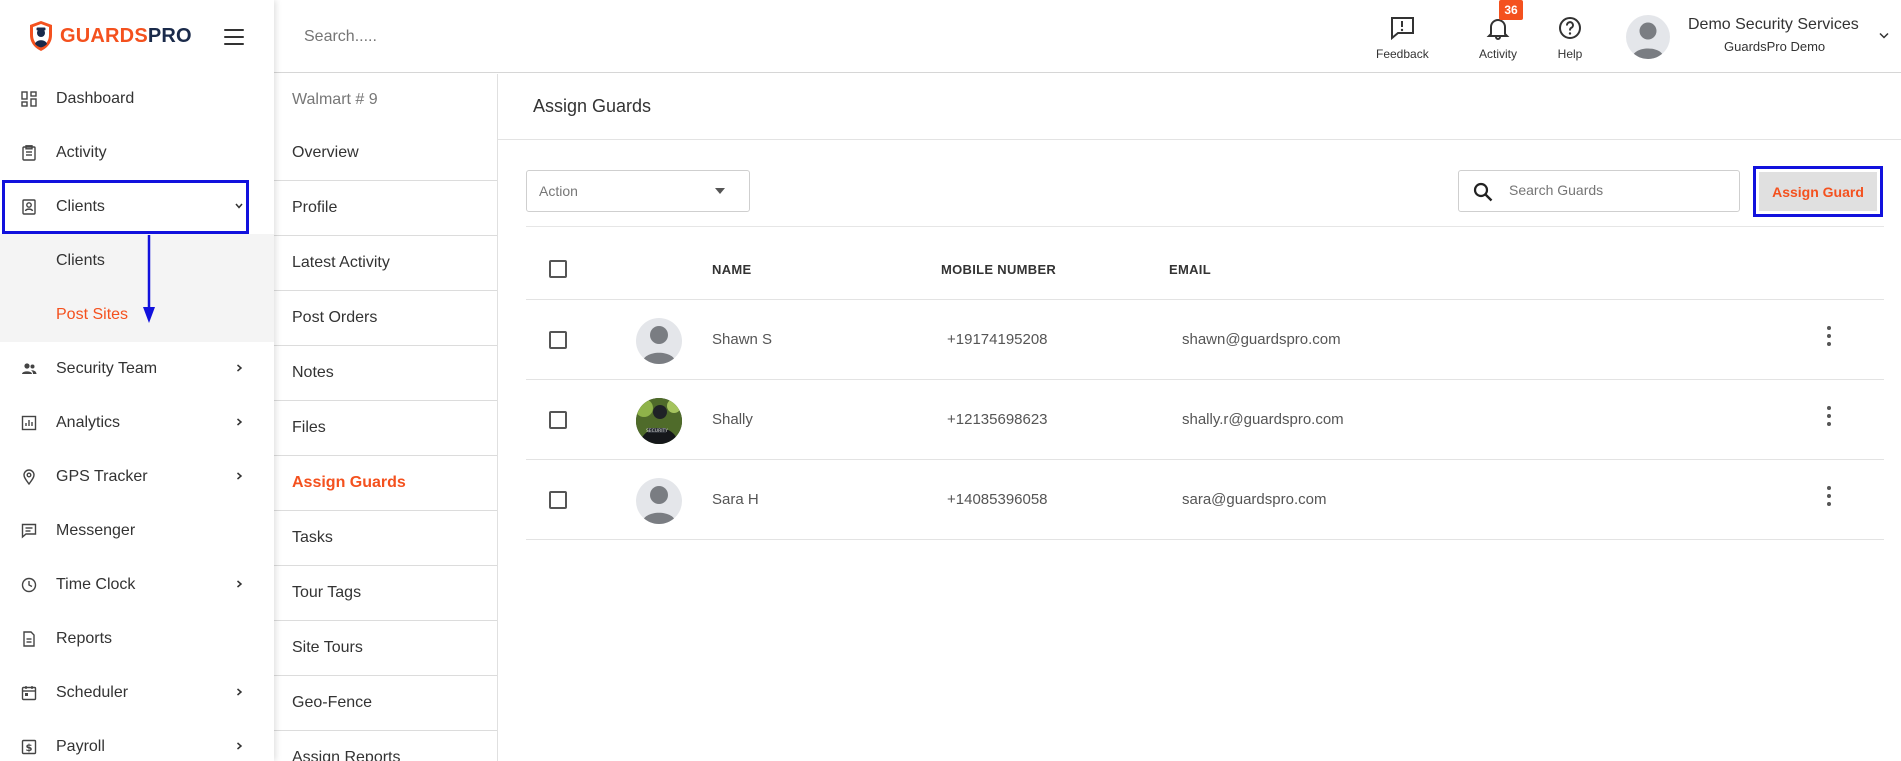 This screenshot has width=1901, height=761. I want to click on column-header-email: EMAIL, so click(1190, 269).